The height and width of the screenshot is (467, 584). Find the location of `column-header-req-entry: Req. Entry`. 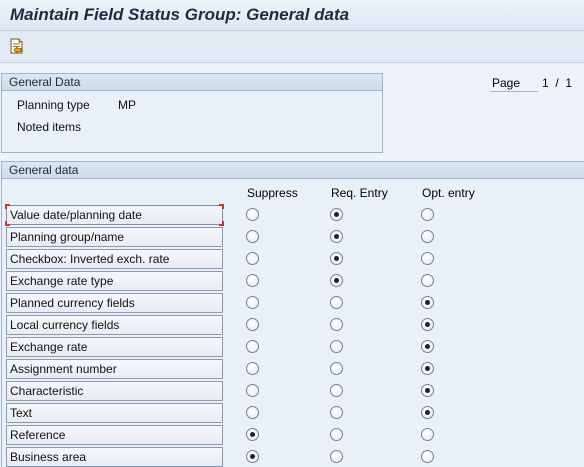

column-header-req-entry: Req. Entry is located at coordinates (359, 193).